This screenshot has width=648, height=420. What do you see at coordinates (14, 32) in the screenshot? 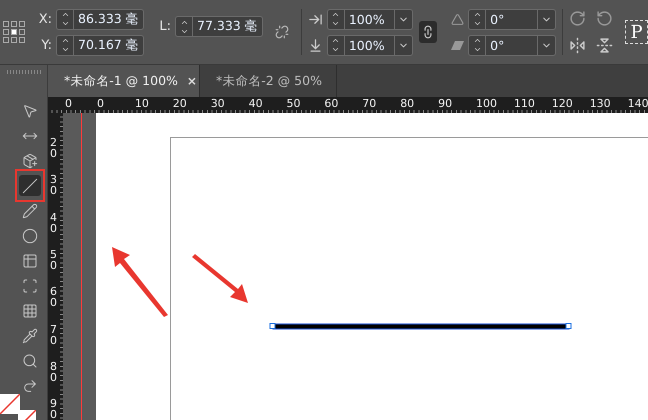
I see `reference-point-icon` at bounding box center [14, 32].